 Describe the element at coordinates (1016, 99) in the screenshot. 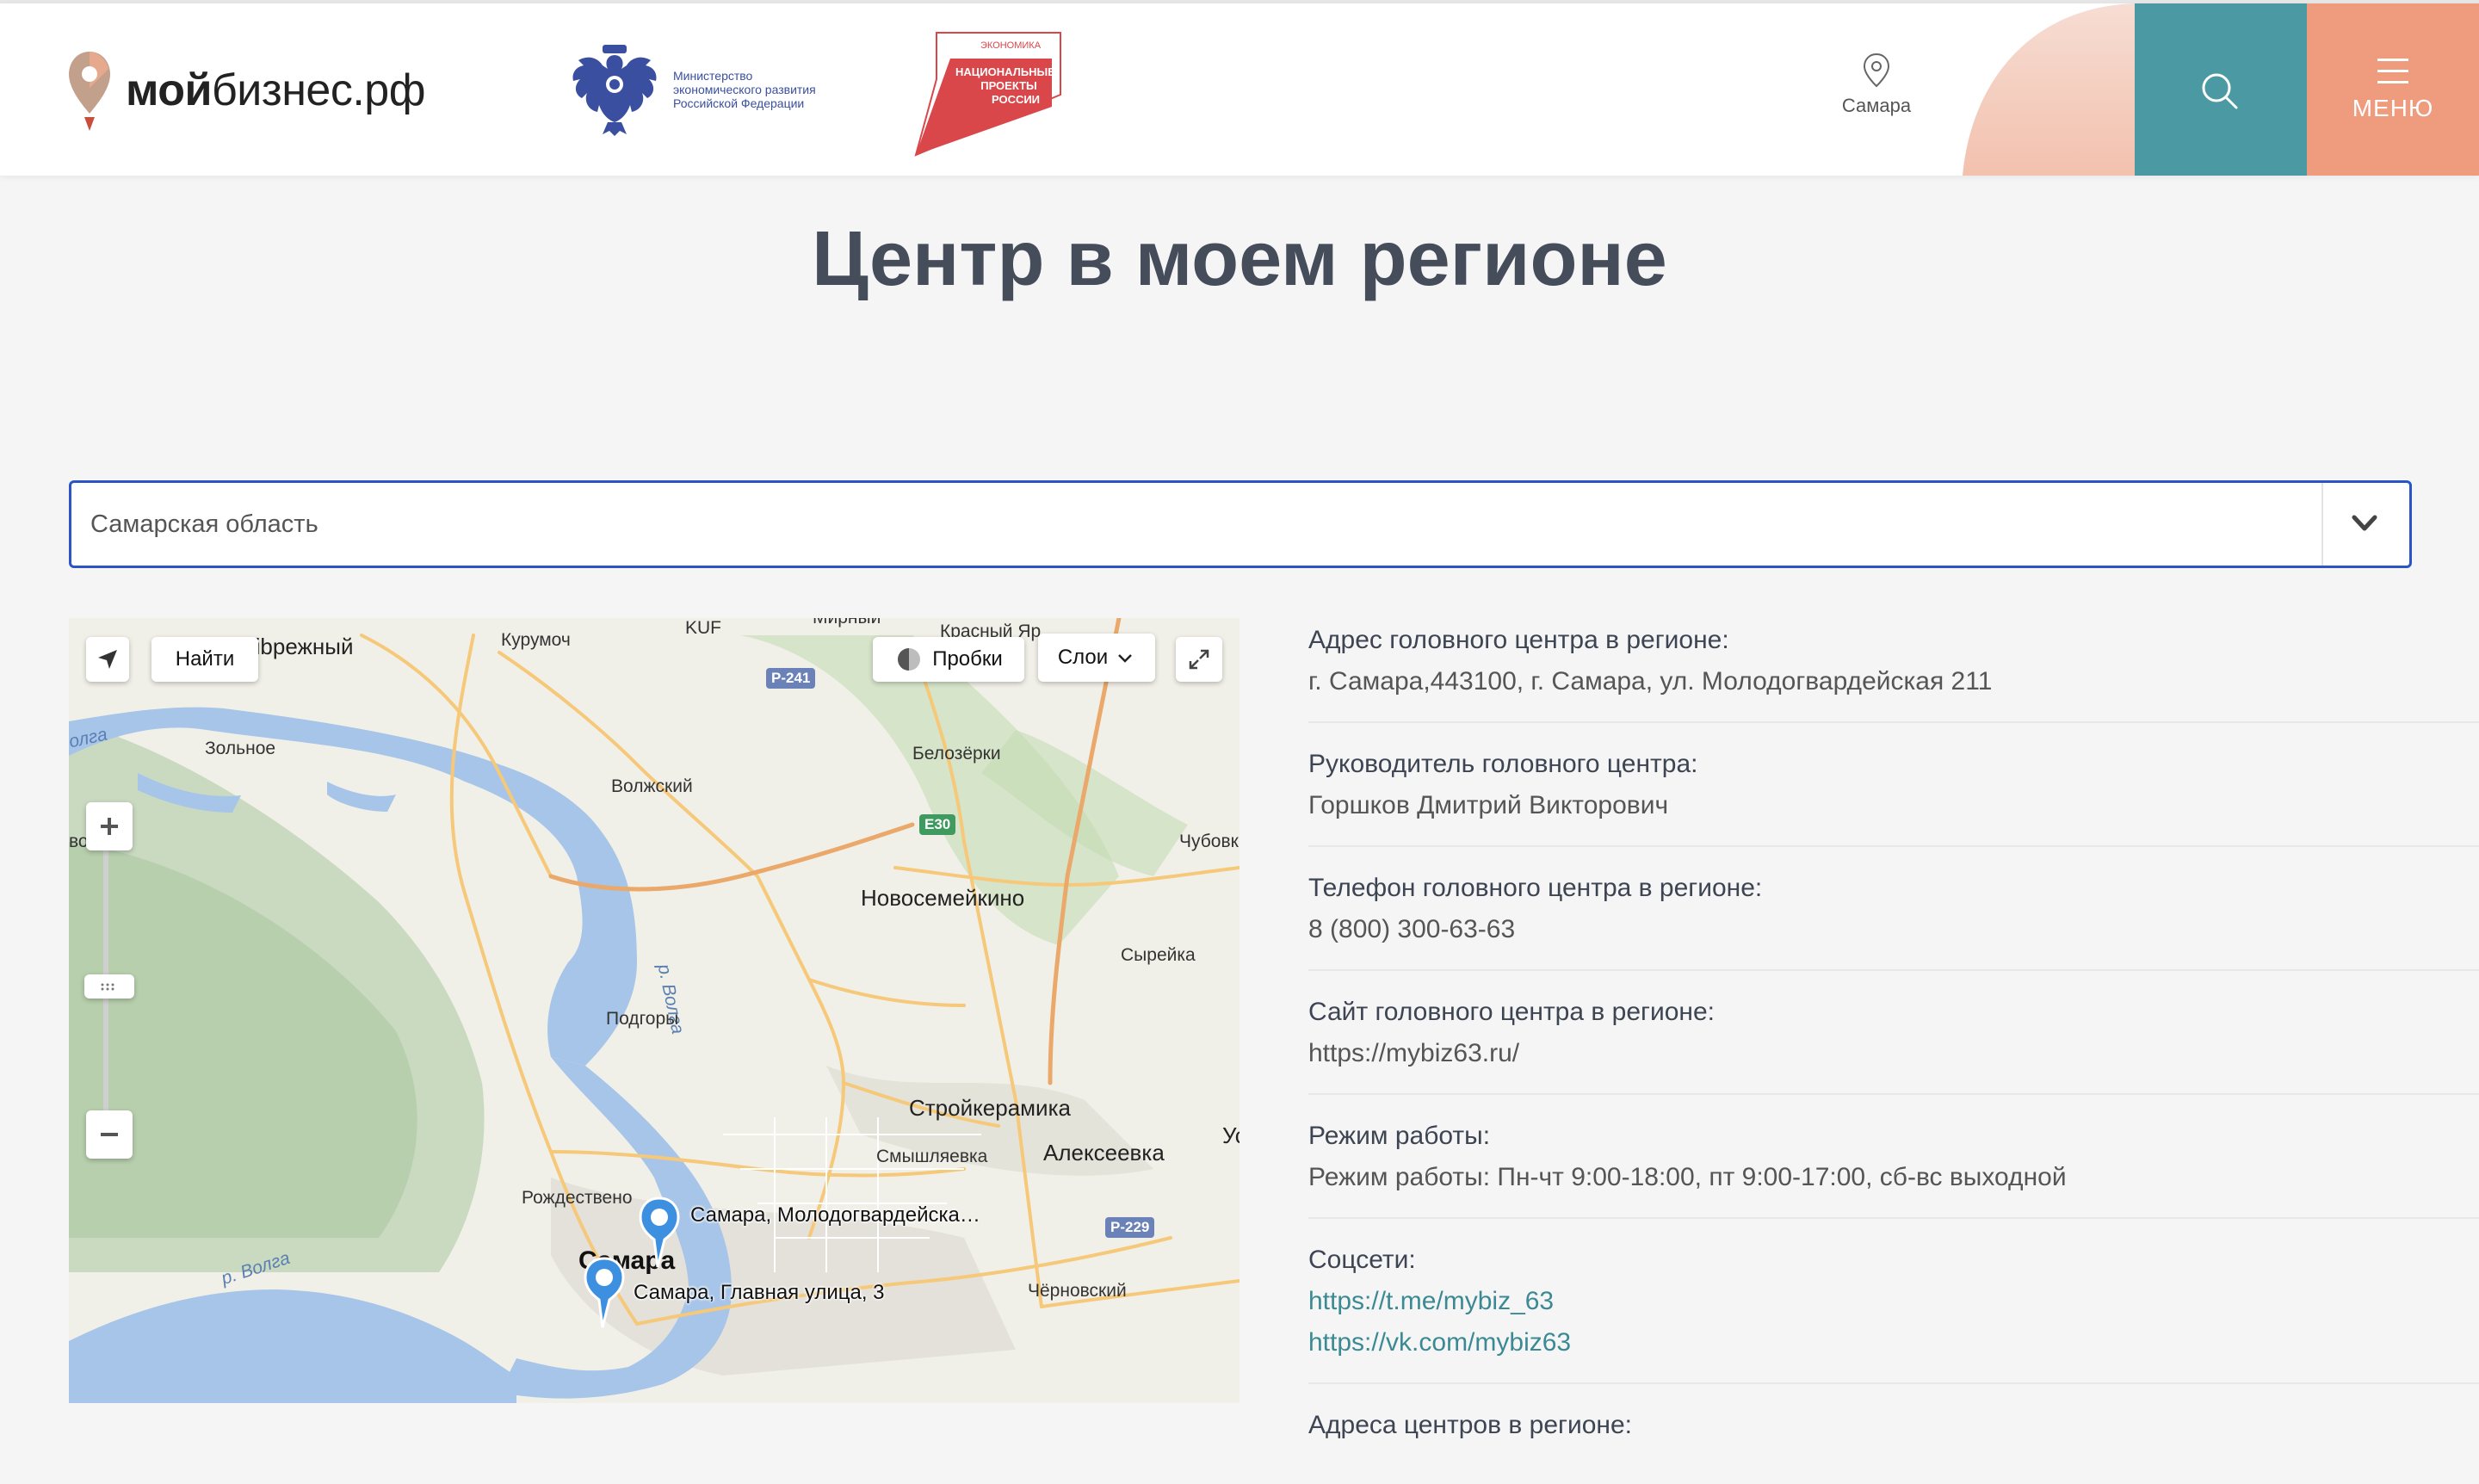

I see `svg-text: РОССИИ` at that location.